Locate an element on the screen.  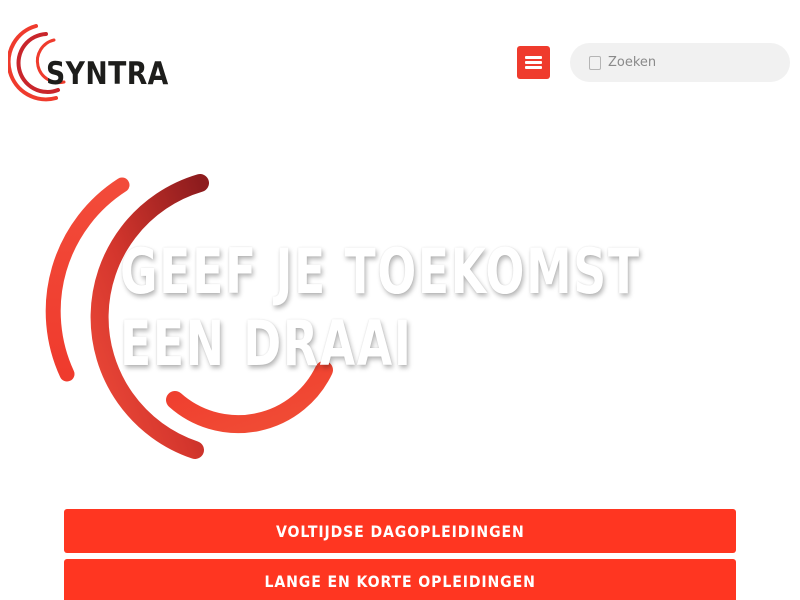
hero-title-line-1: GEEF JE TOEKOMST is located at coordinates (380, 271).